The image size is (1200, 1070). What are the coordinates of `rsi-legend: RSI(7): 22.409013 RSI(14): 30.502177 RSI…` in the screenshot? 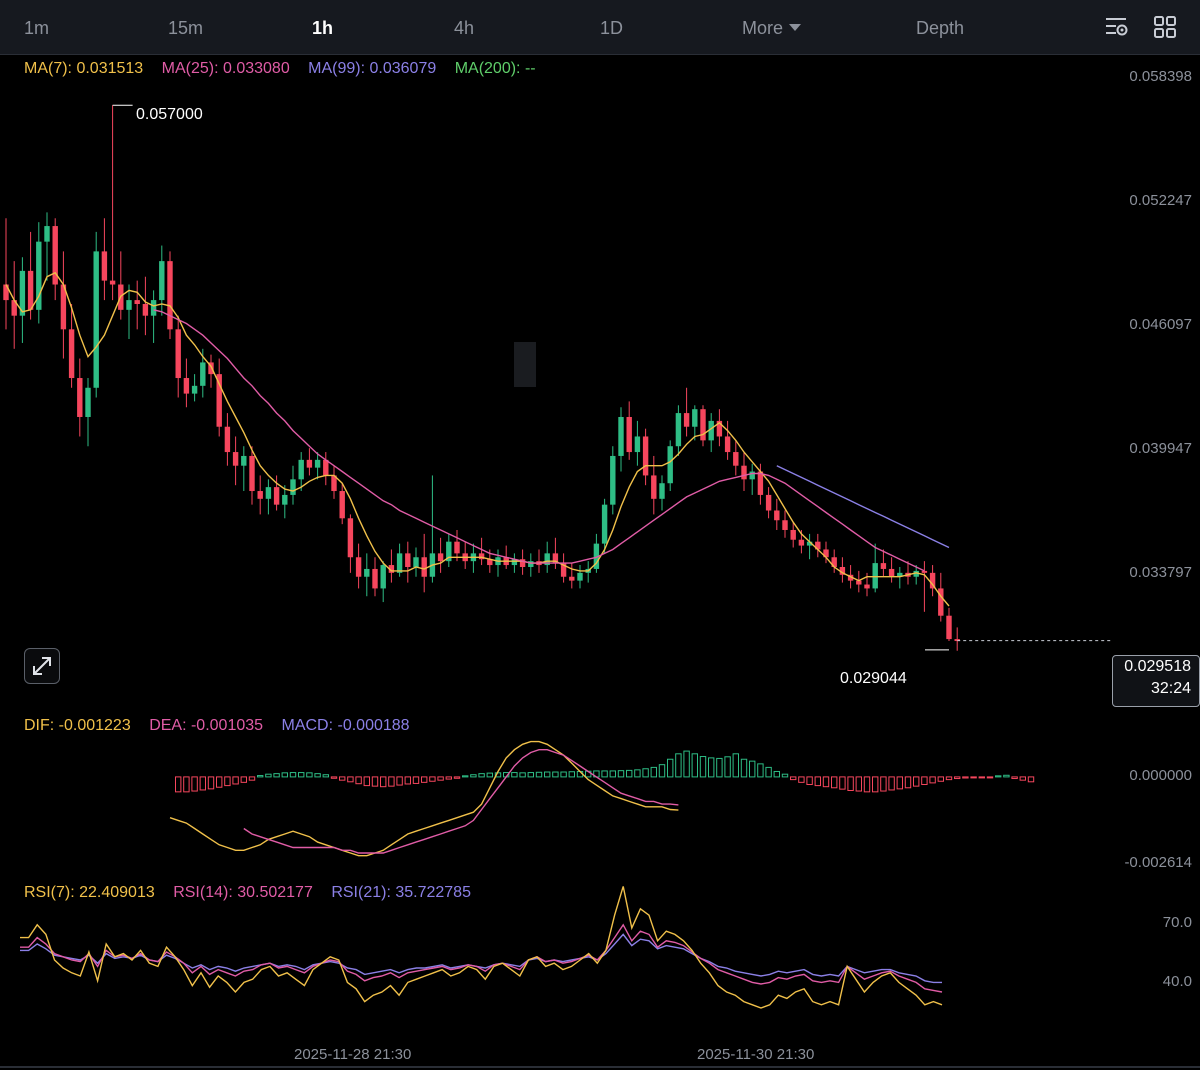 It's located at (254, 893).